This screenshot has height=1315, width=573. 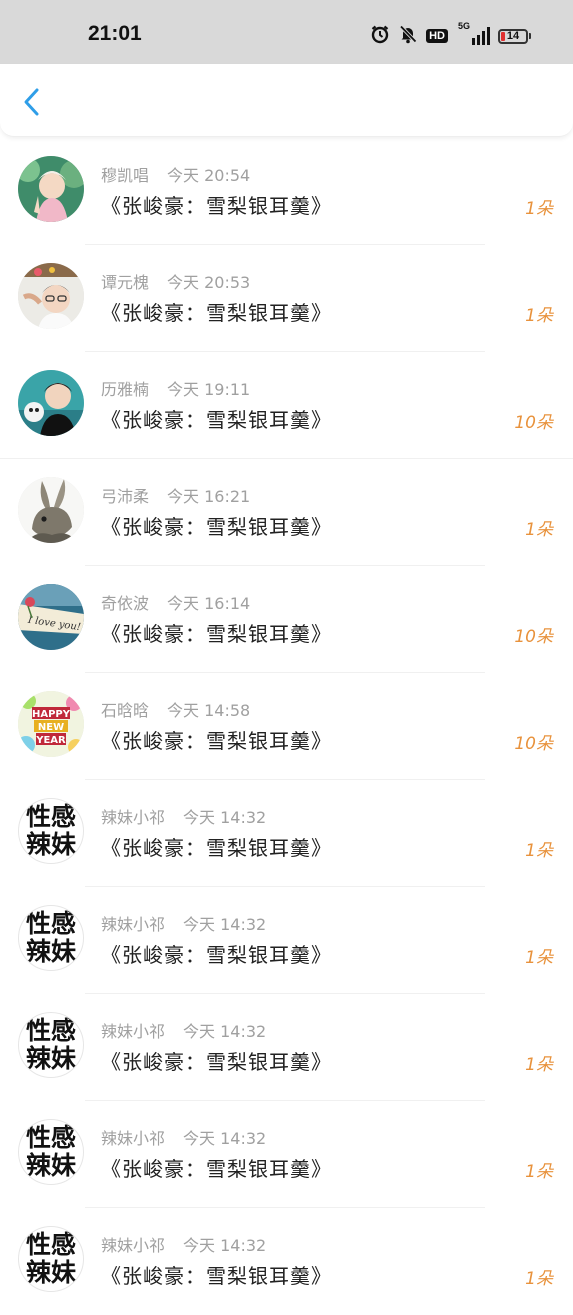 What do you see at coordinates (125, 603) in the screenshot?
I see `user-name: 奇依波` at bounding box center [125, 603].